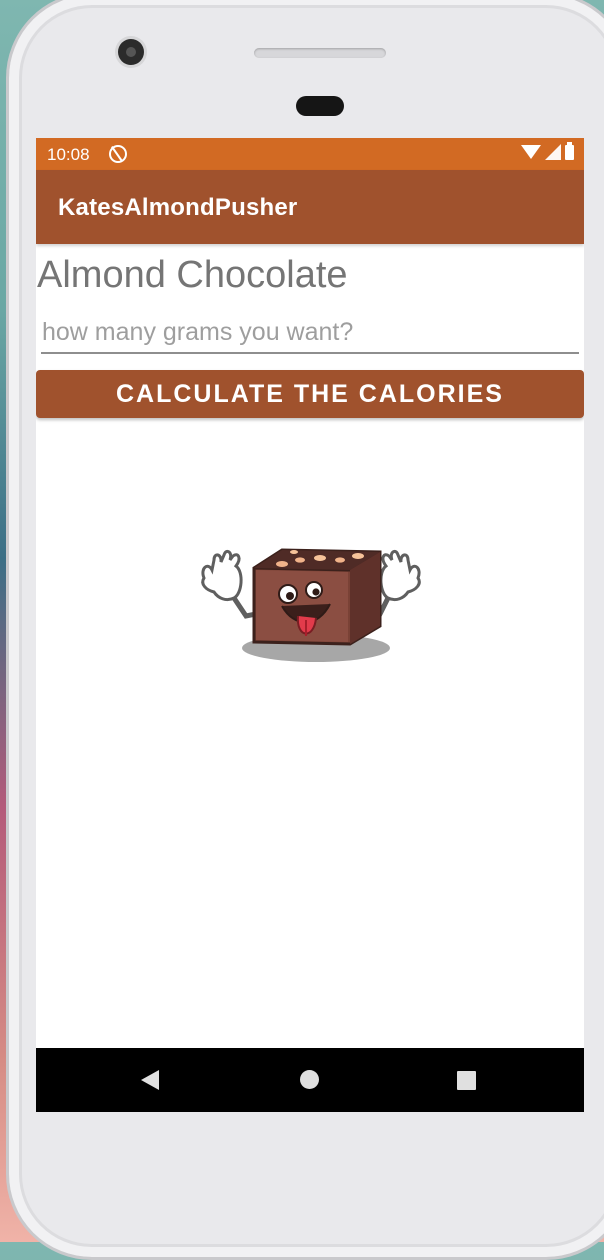 The image size is (604, 1260). What do you see at coordinates (150, 1080) in the screenshot?
I see `back-icon` at bounding box center [150, 1080].